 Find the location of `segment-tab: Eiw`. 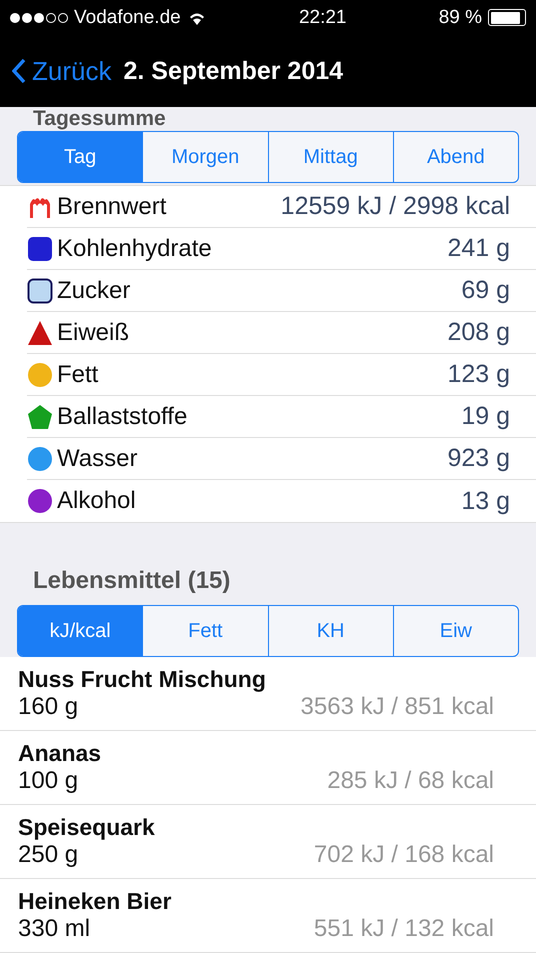

segment-tab: Eiw is located at coordinates (455, 631).